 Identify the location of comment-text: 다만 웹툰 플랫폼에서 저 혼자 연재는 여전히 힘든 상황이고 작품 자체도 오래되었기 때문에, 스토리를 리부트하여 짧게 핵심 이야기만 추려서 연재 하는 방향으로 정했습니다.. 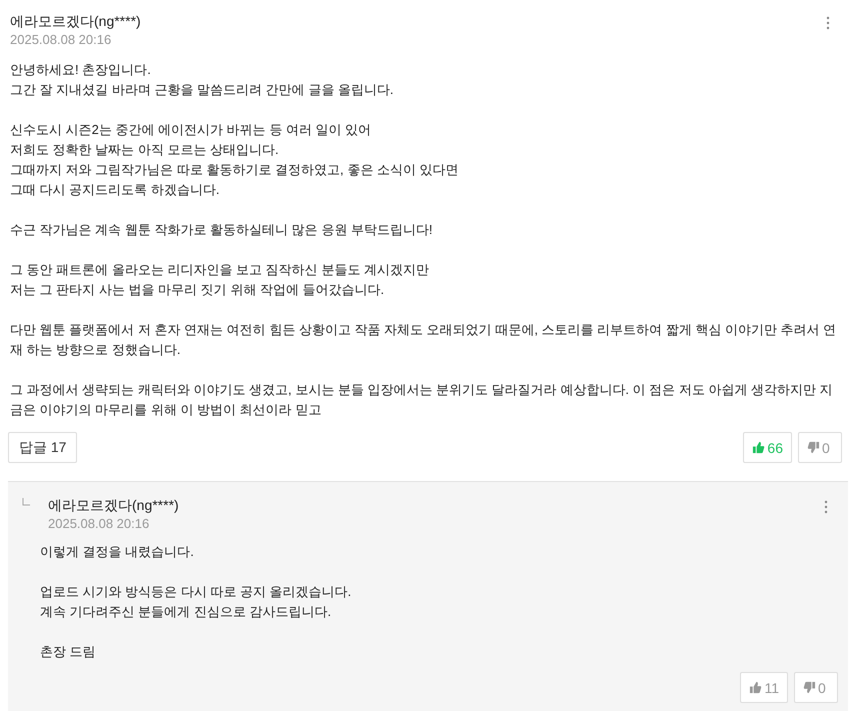
(424, 340).